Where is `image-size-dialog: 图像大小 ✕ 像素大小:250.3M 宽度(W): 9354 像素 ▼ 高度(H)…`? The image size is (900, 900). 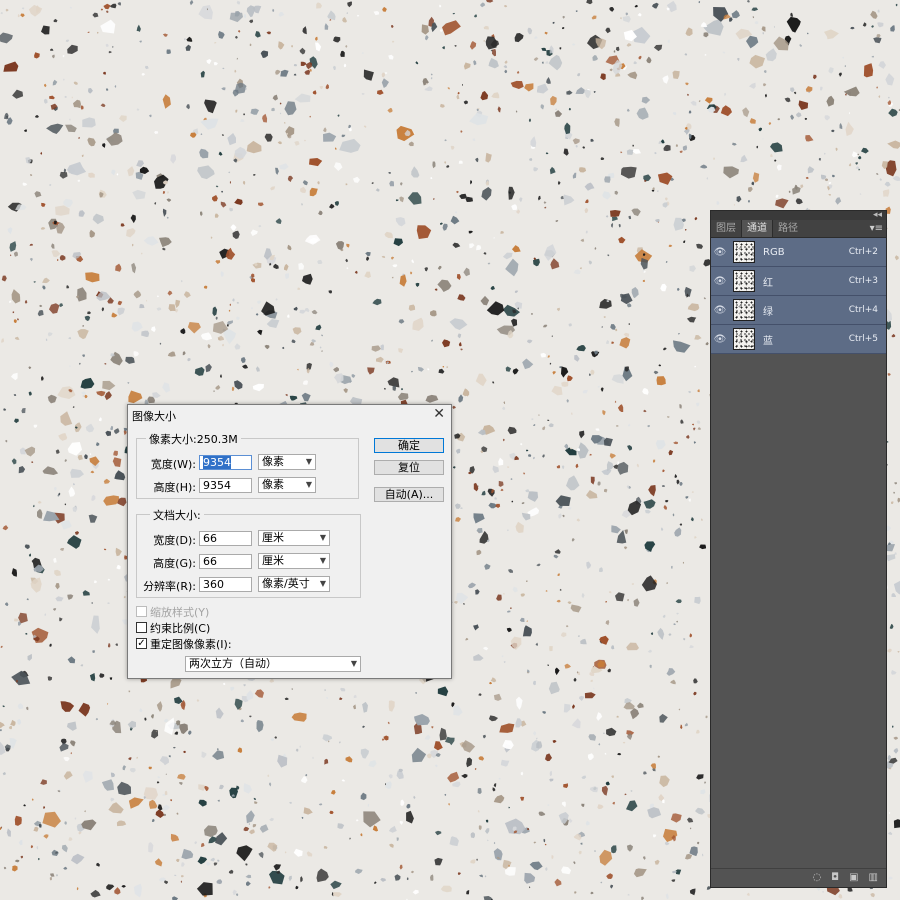 image-size-dialog: 图像大小 ✕ 像素大小:250.3M 宽度(W): 9354 像素 ▼ 高度(H)… is located at coordinates (289, 541).